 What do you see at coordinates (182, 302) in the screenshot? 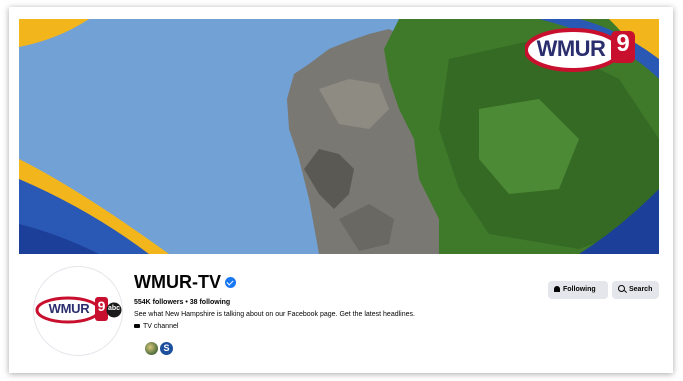
I see `follower-stats: 554K followers • 38 following` at bounding box center [182, 302].